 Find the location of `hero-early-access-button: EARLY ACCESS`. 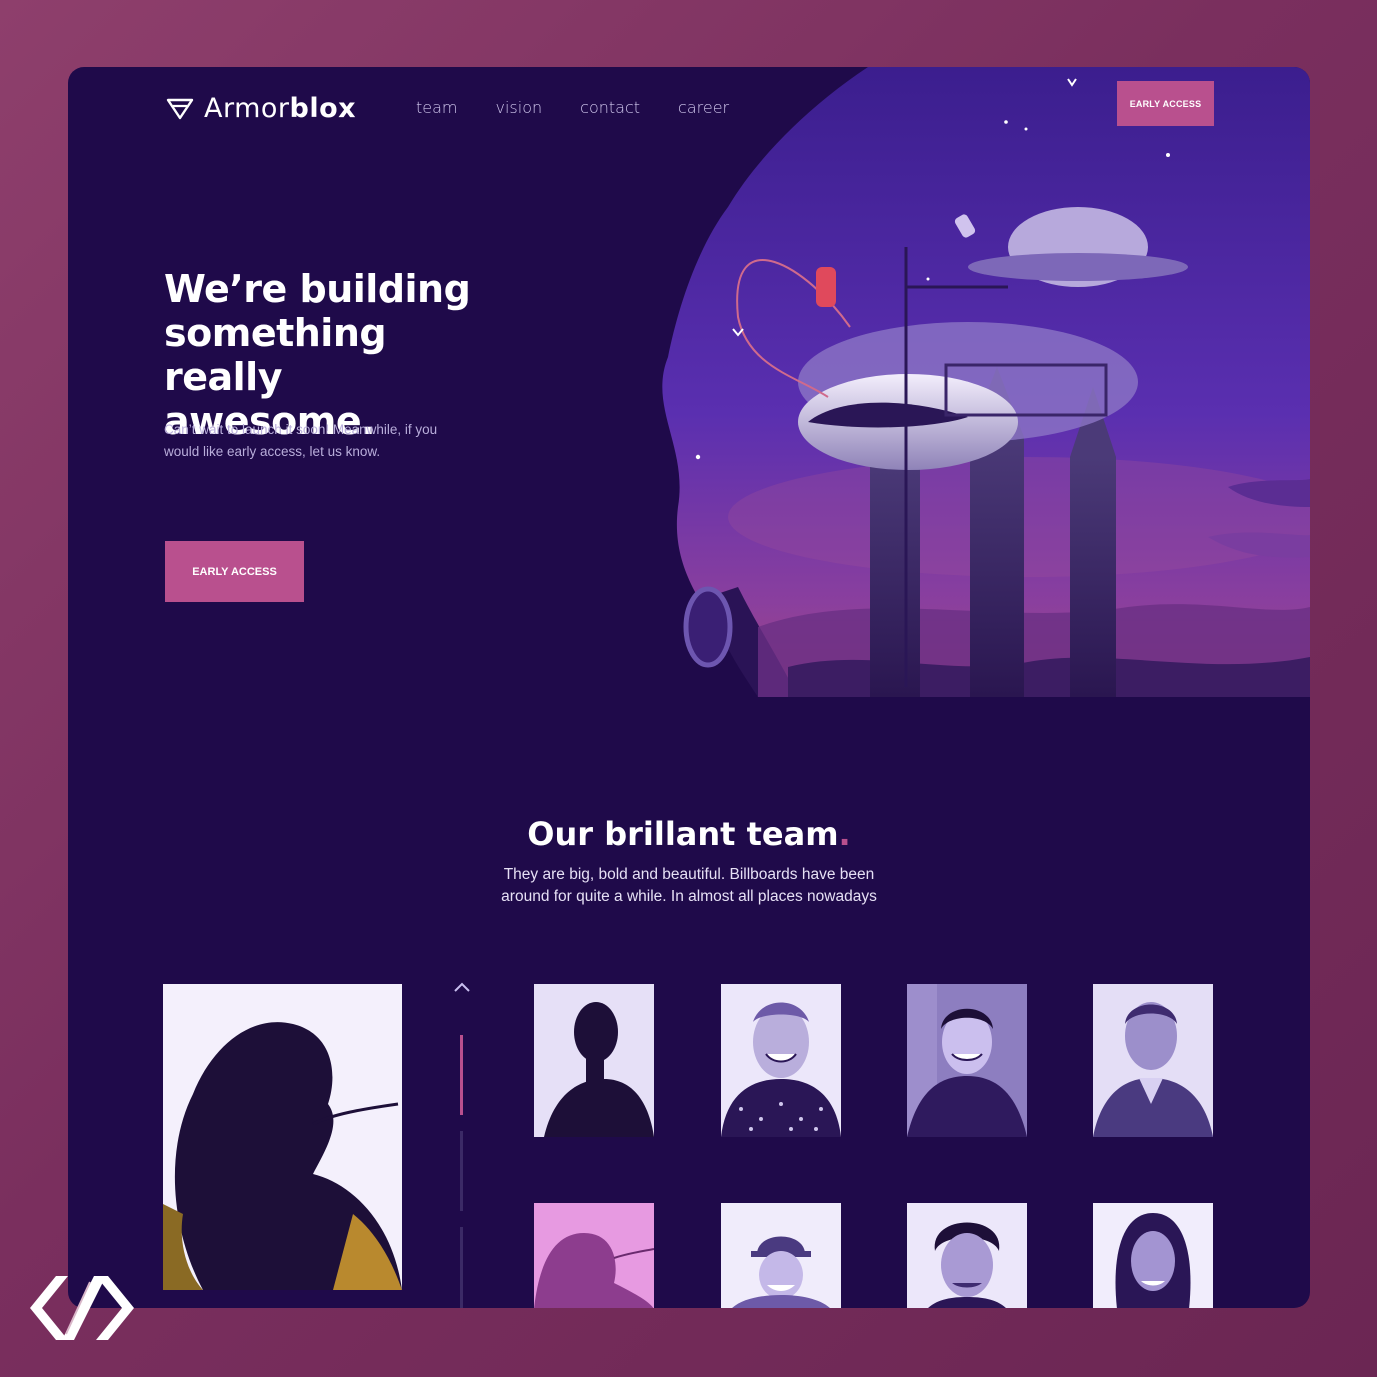

hero-early-access-button: EARLY ACCESS is located at coordinates (234, 571).